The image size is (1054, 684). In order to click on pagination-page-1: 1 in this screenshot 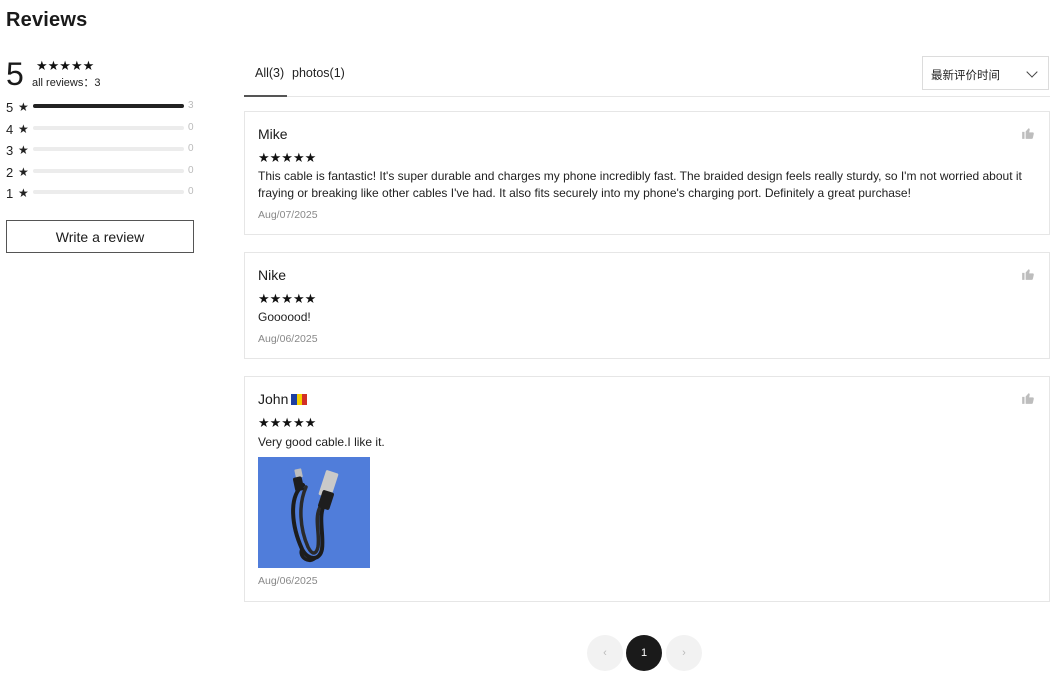, I will do `click(644, 653)`.